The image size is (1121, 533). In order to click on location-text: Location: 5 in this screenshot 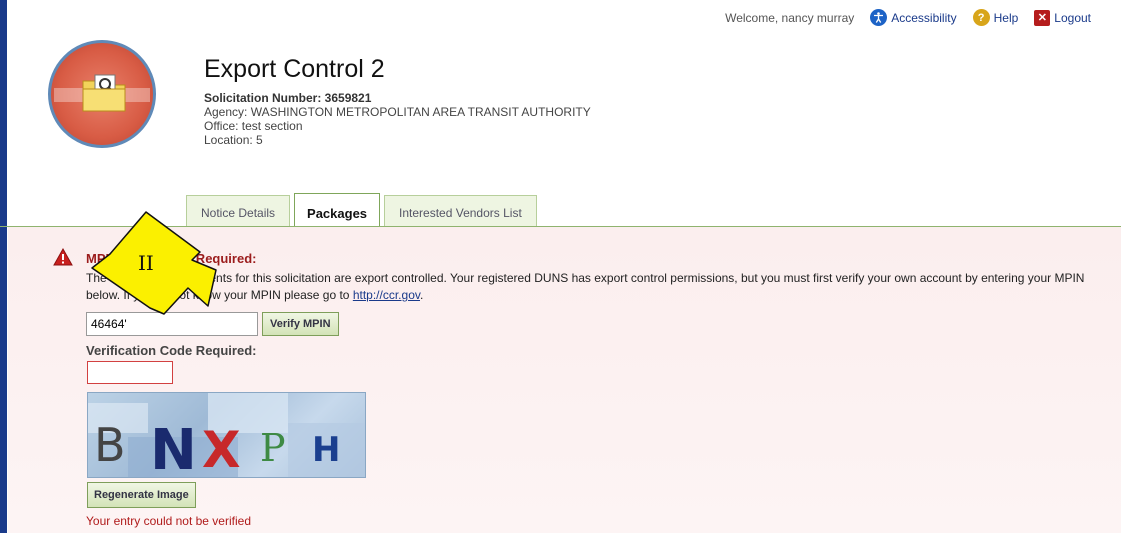, I will do `click(233, 140)`.